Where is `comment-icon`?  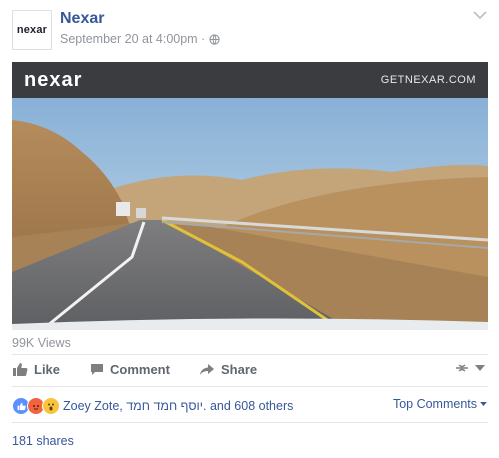
comment-icon is located at coordinates (97, 369).